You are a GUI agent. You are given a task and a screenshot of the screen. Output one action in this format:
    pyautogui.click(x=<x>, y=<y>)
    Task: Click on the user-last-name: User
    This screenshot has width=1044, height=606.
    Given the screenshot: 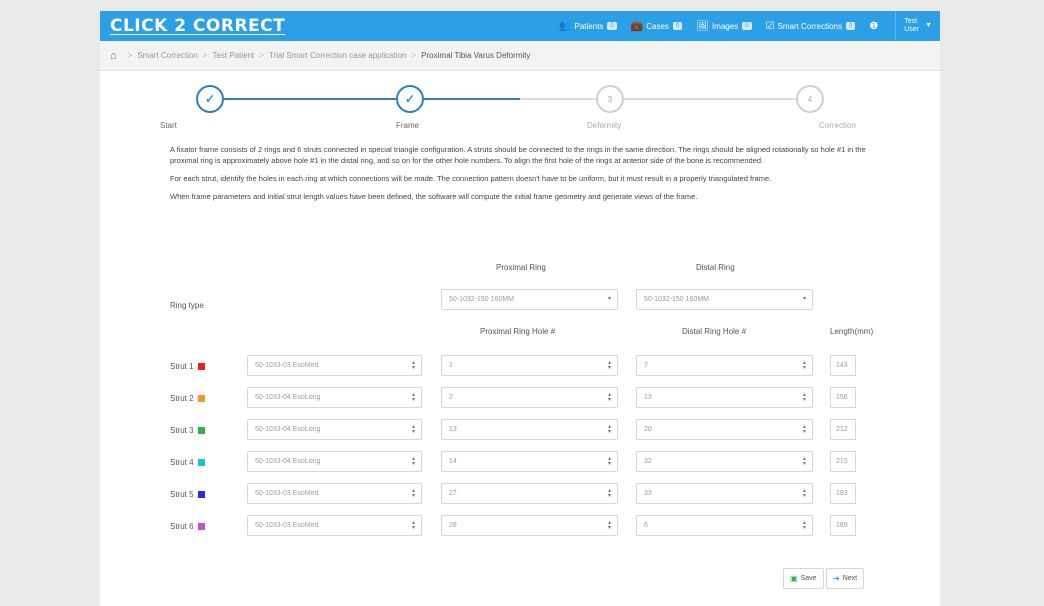 What is the action you would take?
    pyautogui.click(x=912, y=29)
    